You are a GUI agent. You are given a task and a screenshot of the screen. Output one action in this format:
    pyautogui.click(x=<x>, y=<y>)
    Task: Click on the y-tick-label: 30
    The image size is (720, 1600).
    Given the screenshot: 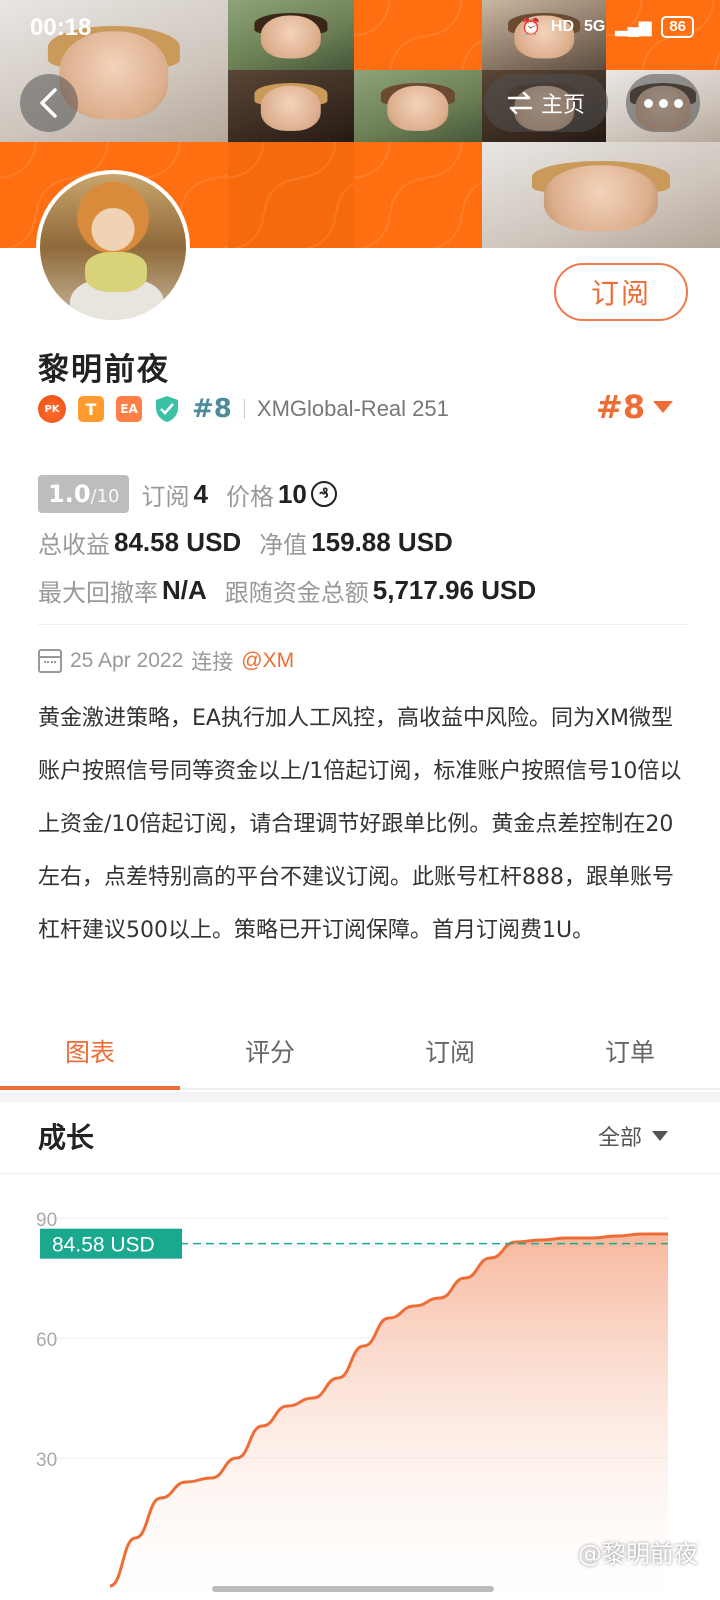 What is the action you would take?
    pyautogui.click(x=46, y=1460)
    